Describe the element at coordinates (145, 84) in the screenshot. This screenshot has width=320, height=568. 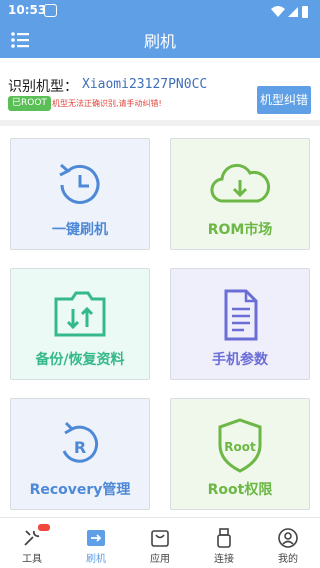
I see `model-value: Xiaomi23127PN0CC` at that location.